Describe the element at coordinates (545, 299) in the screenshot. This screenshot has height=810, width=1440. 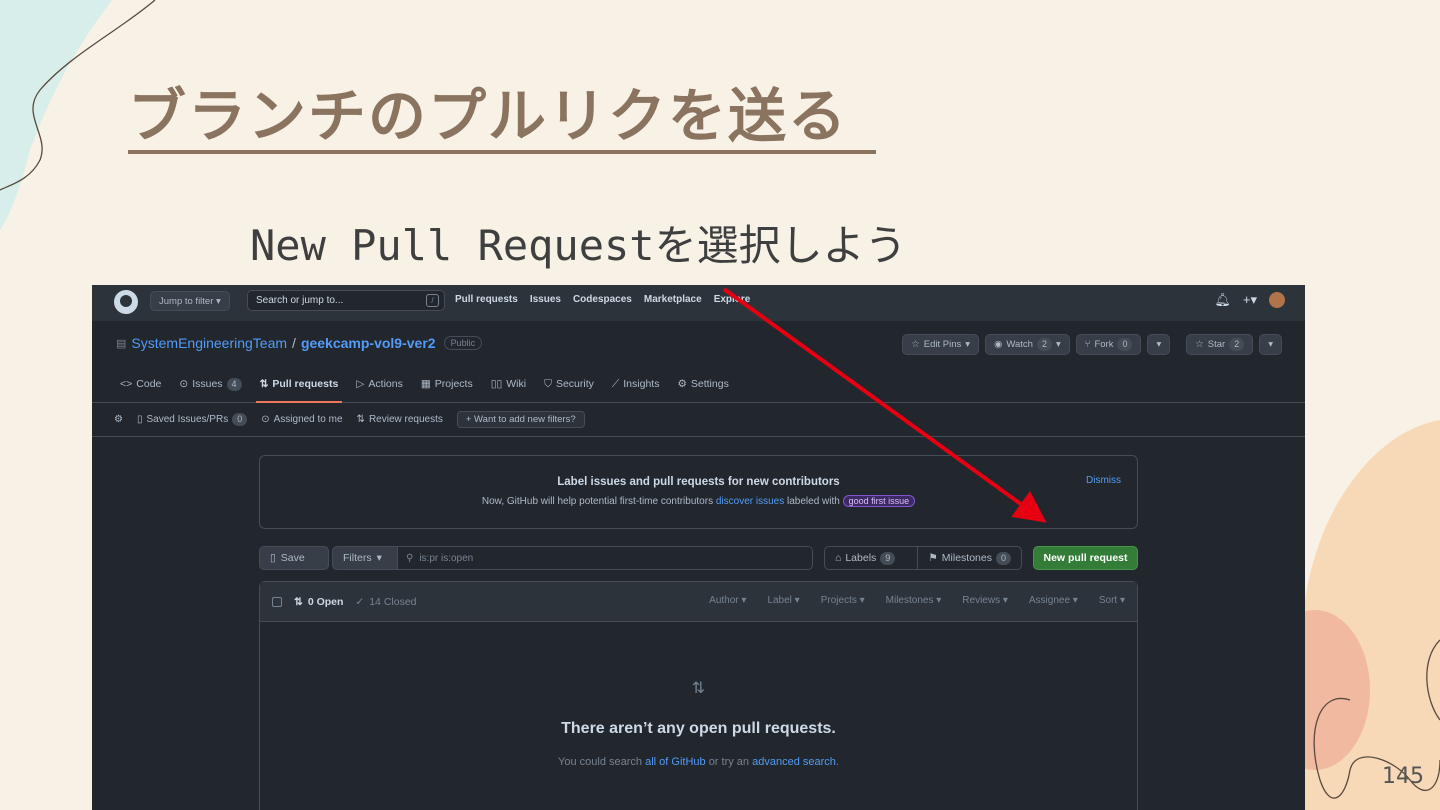
I see `nav-issues: Issues` at that location.